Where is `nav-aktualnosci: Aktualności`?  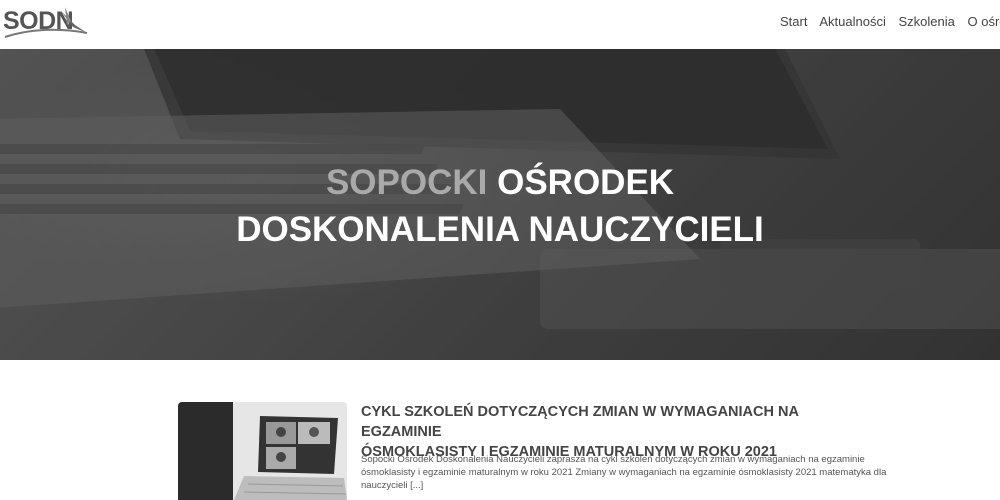
nav-aktualnosci: Aktualności is located at coordinates (852, 21).